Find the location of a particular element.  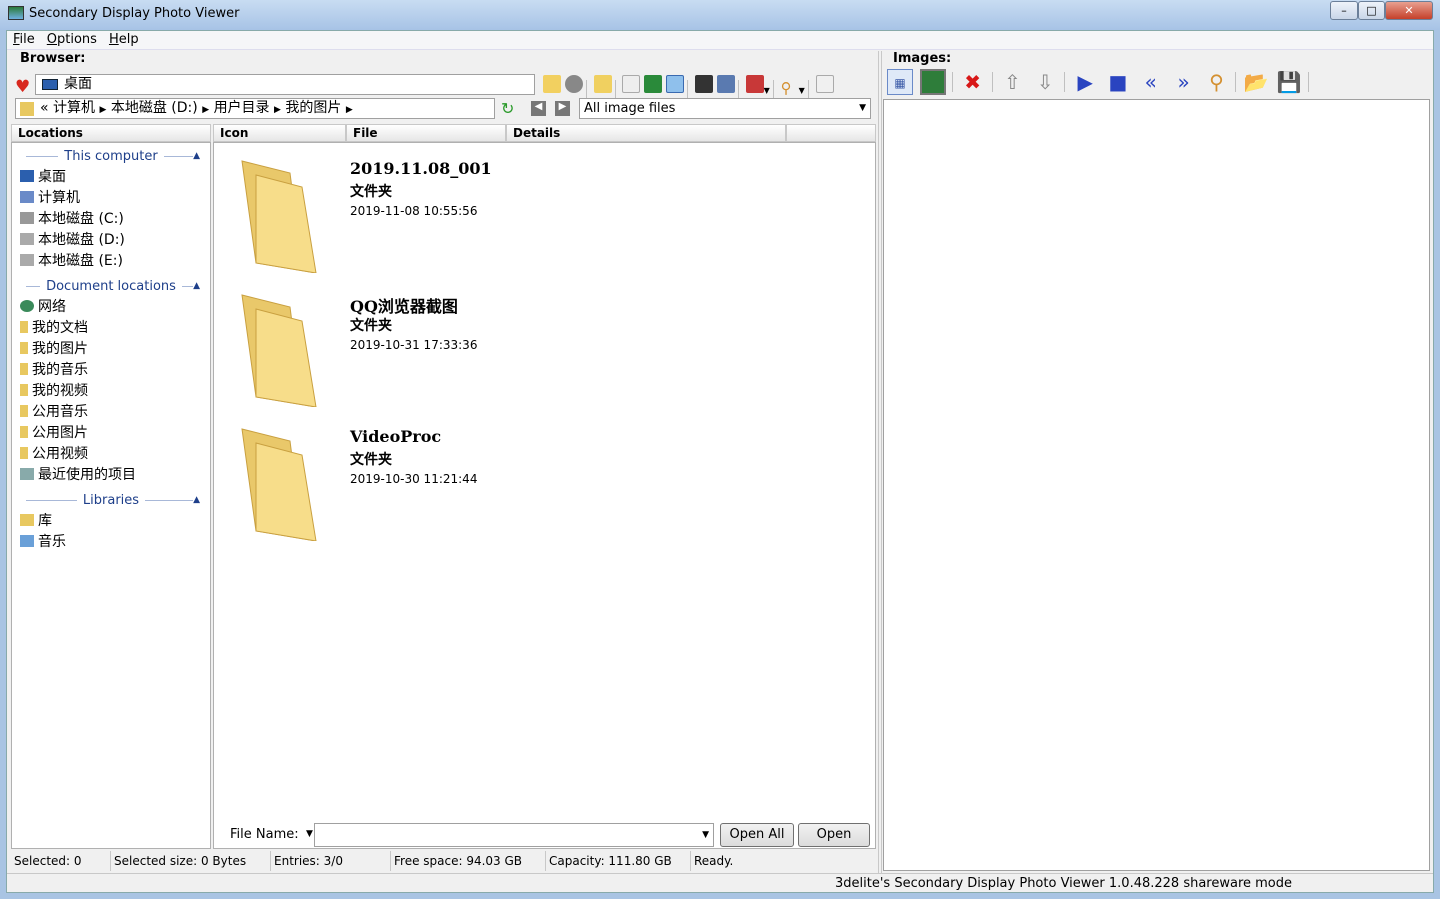

section-libraries: Libraries ▲ is located at coordinates (111, 500).